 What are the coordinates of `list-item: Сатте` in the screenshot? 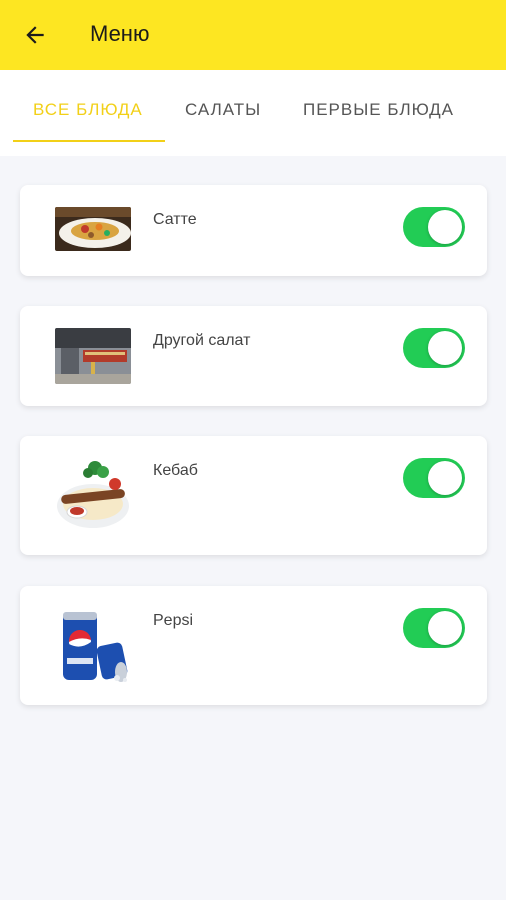 It's located at (253, 230).